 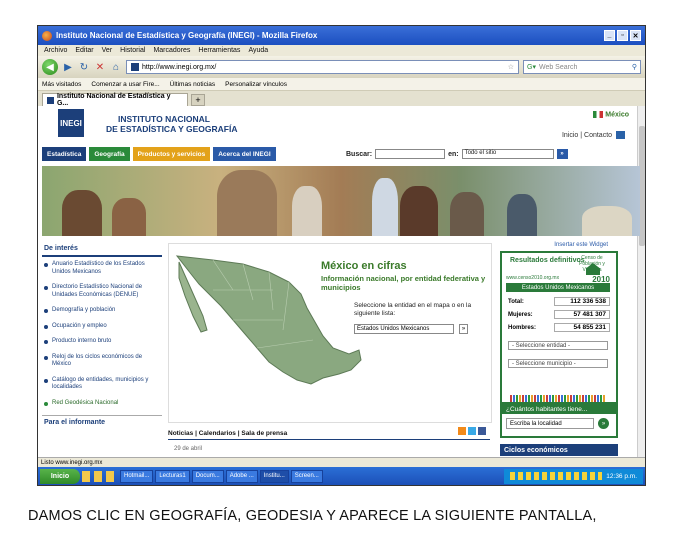 I want to click on total-row: Total: 112 336 538, so click(x=559, y=301).